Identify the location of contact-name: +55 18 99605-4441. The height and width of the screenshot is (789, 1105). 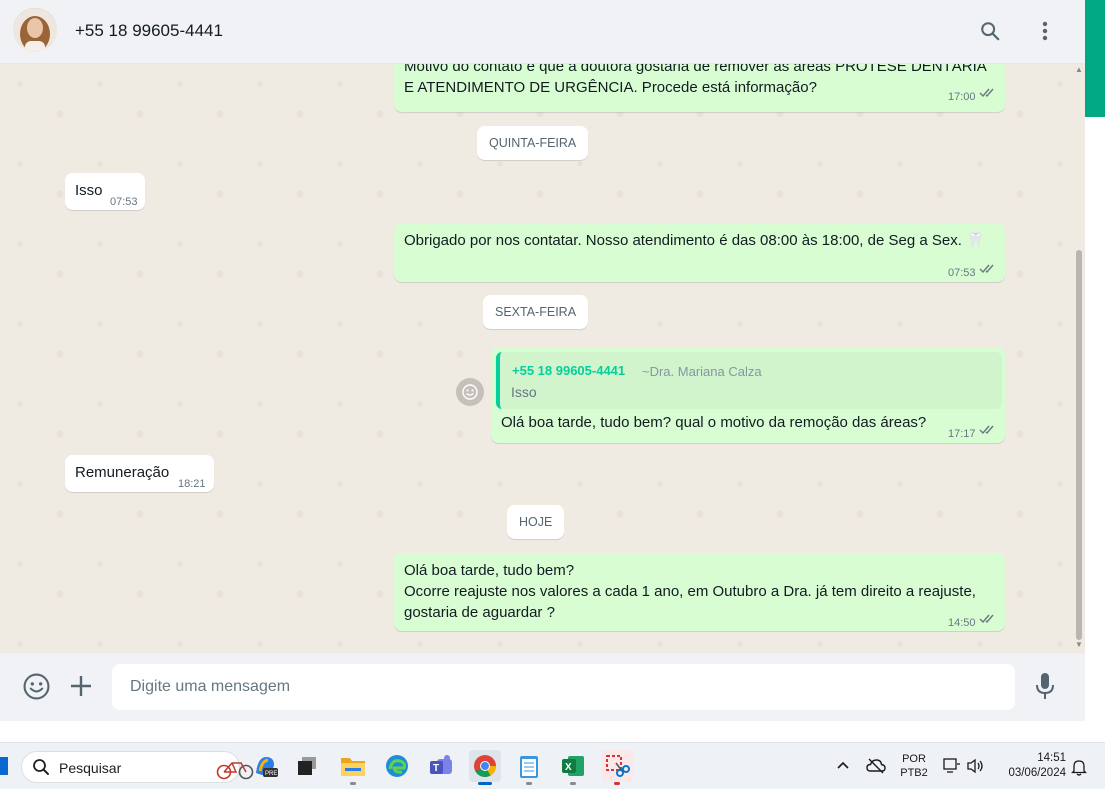
(149, 31).